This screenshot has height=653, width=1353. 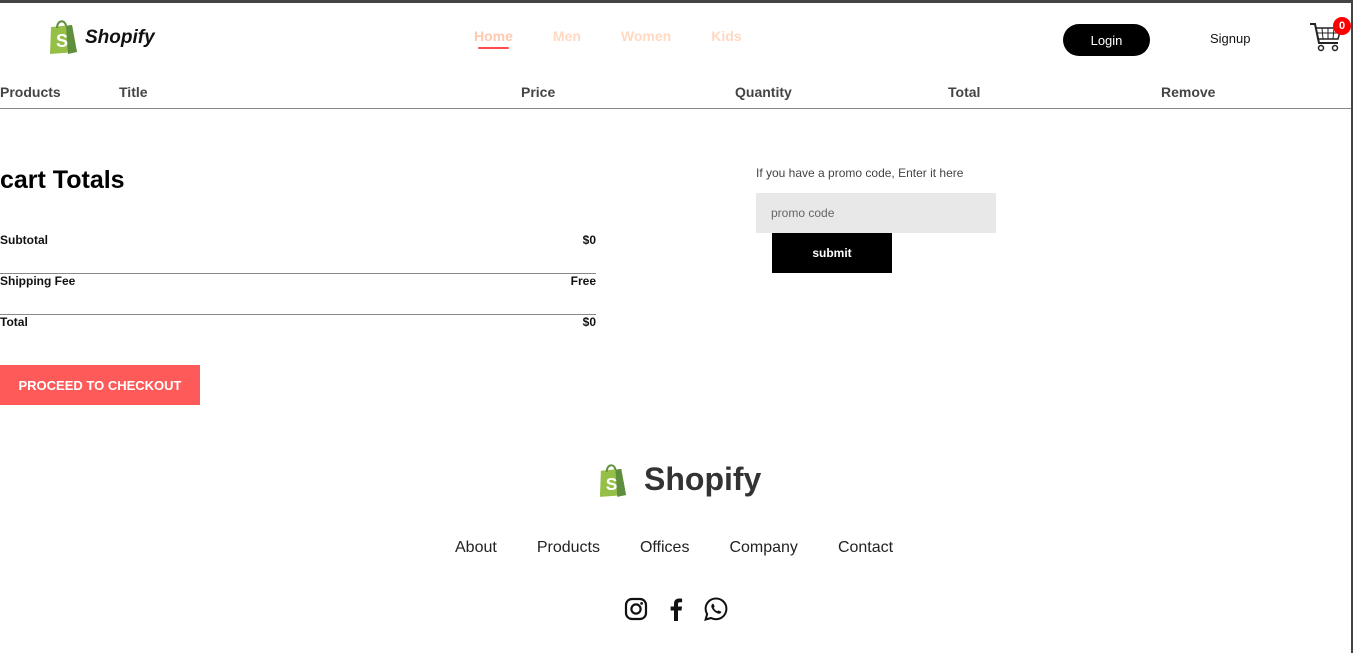 What do you see at coordinates (636, 609) in the screenshot?
I see `instagram-icon` at bounding box center [636, 609].